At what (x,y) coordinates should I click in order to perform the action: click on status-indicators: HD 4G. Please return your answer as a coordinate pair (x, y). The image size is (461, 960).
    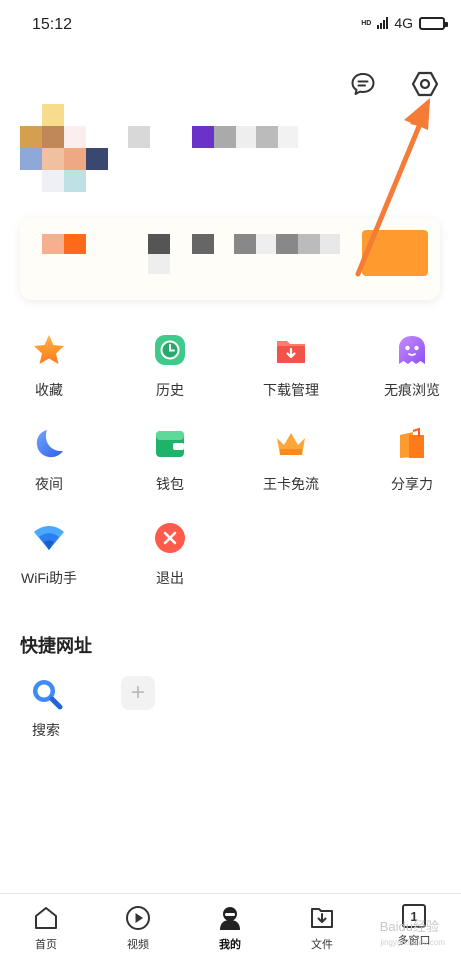
    Looking at the image, I should click on (404, 23).